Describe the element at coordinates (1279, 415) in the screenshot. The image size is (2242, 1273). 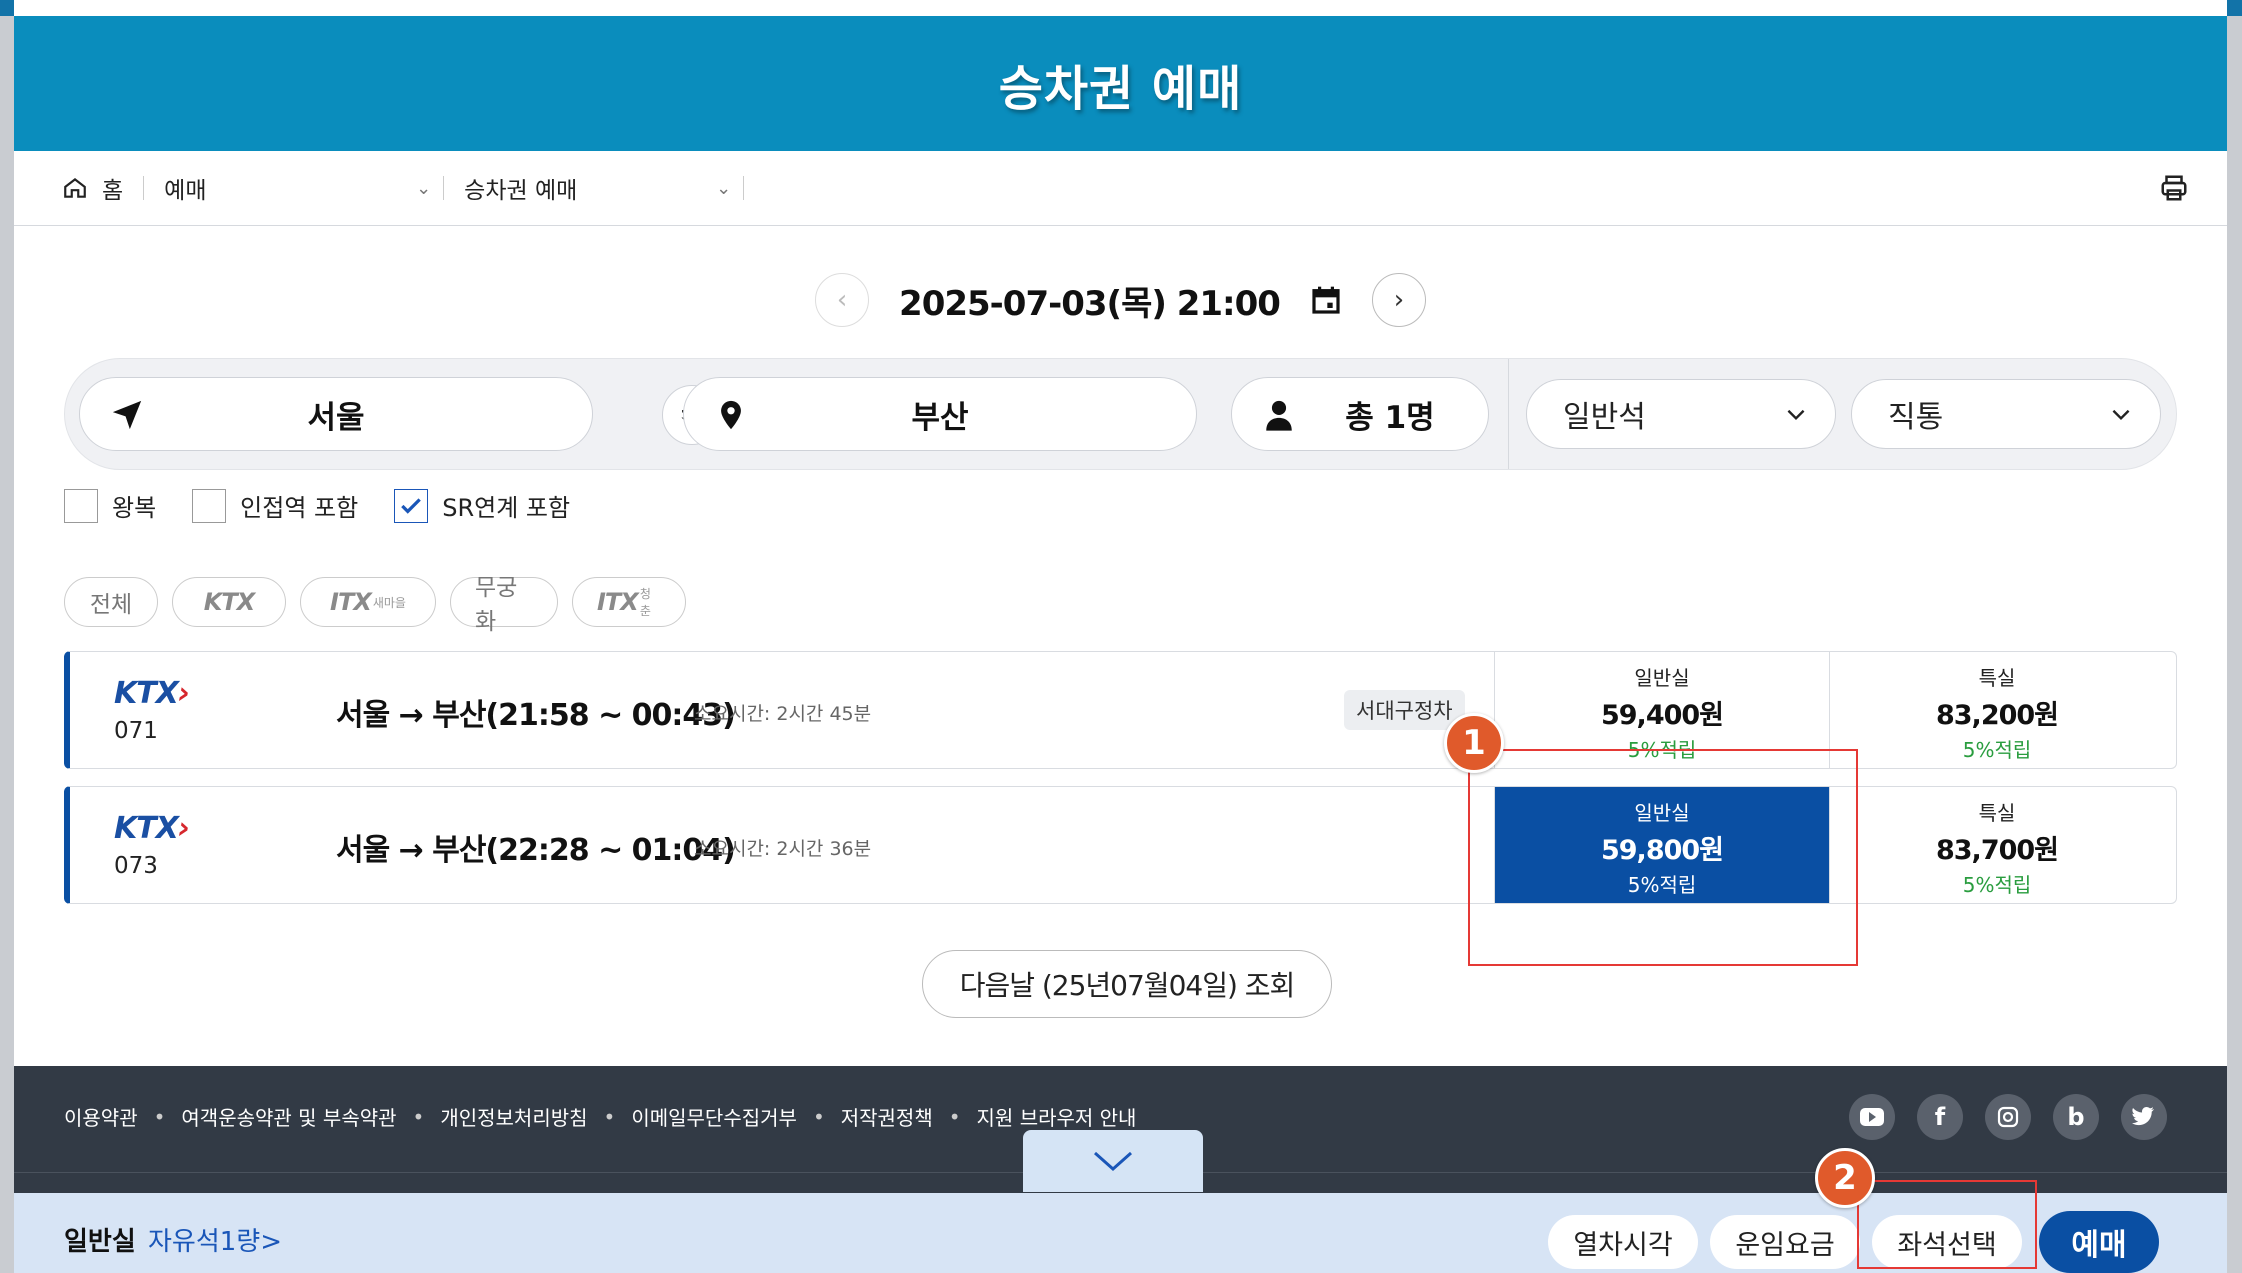
I see `person-icon` at that location.